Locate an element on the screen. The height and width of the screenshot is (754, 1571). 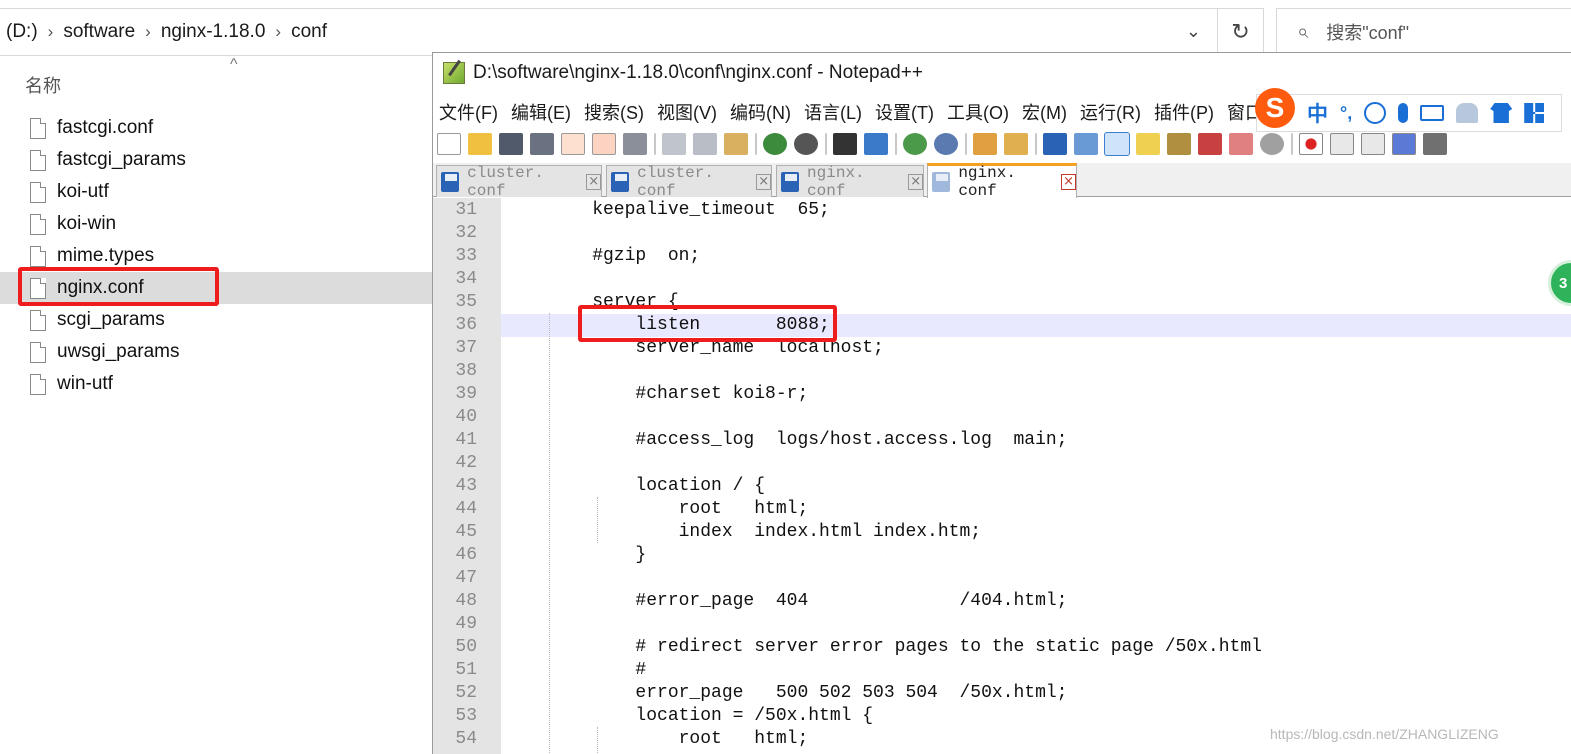
menu-encoding: 编码(N) is located at coordinates (760, 112).